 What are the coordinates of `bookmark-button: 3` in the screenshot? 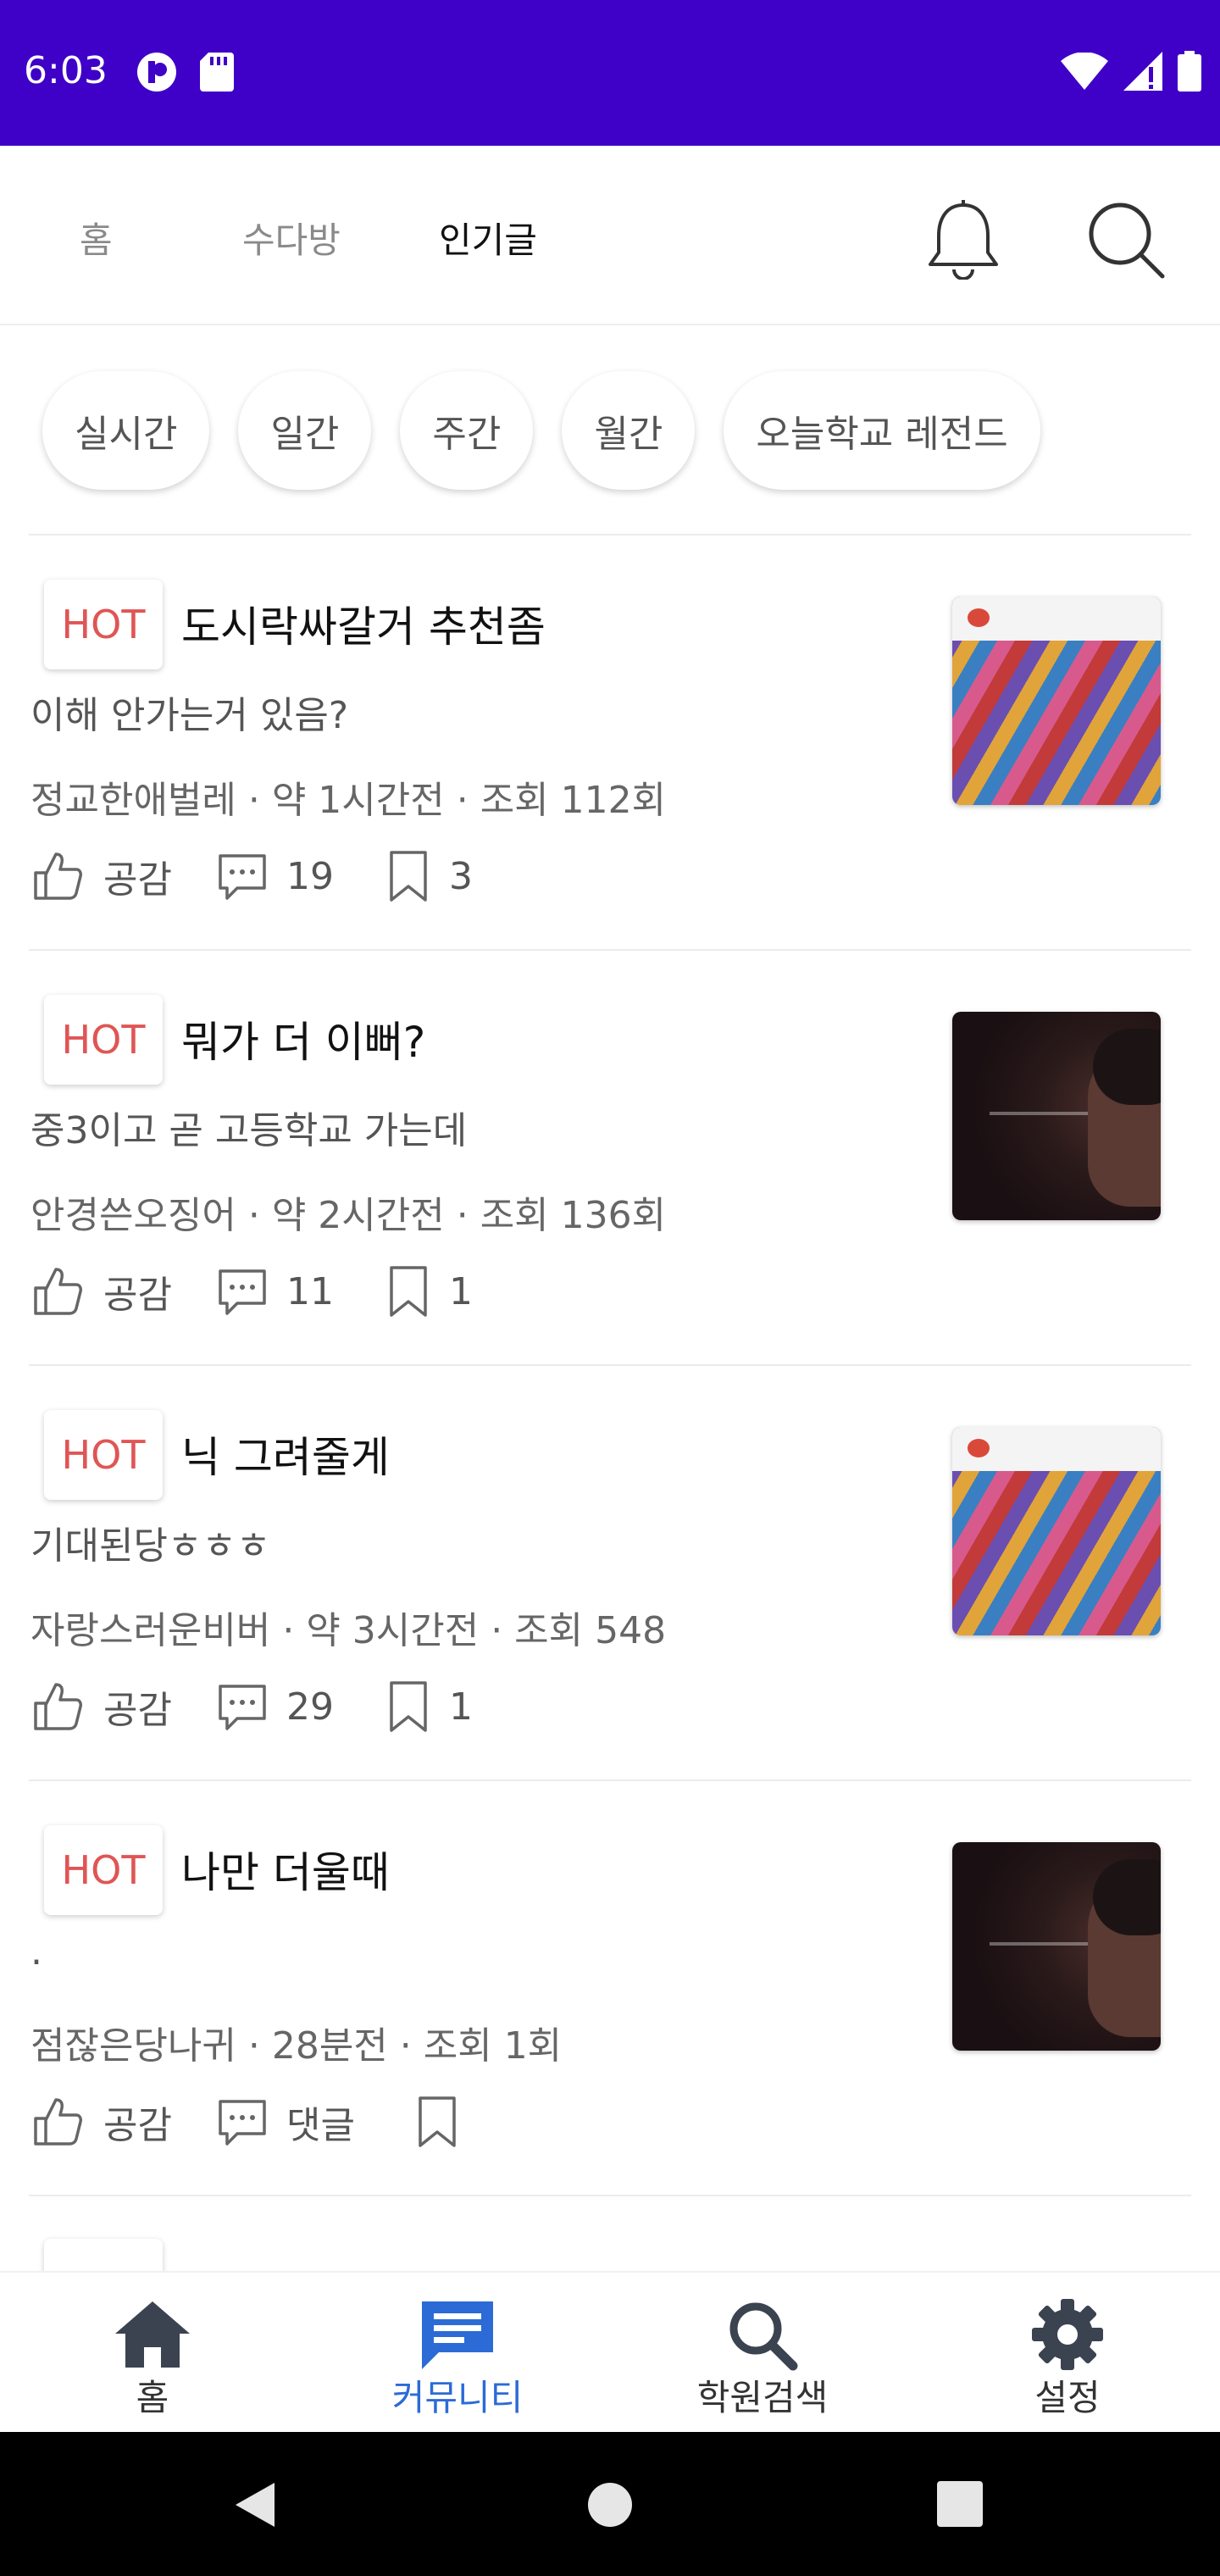 It's located at (429, 876).